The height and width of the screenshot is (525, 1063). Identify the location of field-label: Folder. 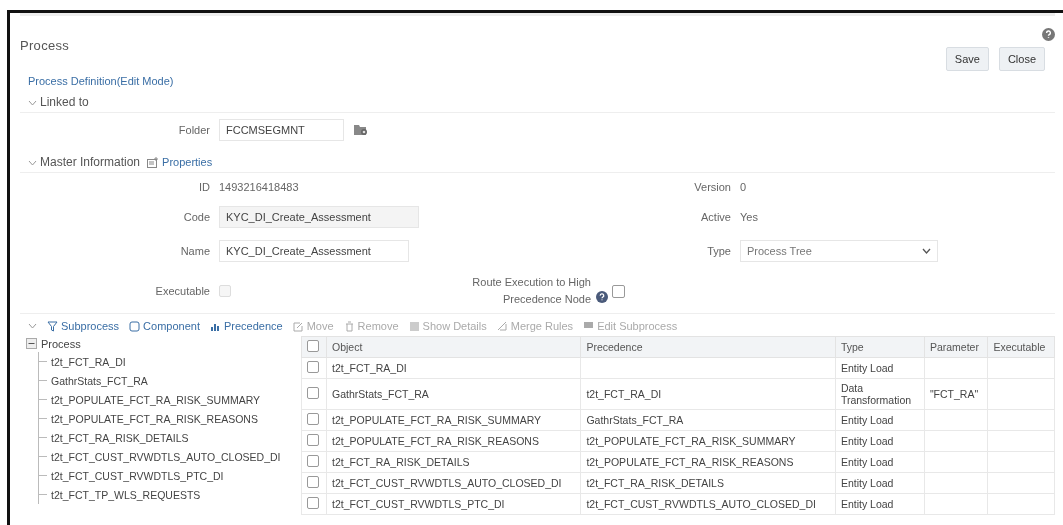
(194, 130).